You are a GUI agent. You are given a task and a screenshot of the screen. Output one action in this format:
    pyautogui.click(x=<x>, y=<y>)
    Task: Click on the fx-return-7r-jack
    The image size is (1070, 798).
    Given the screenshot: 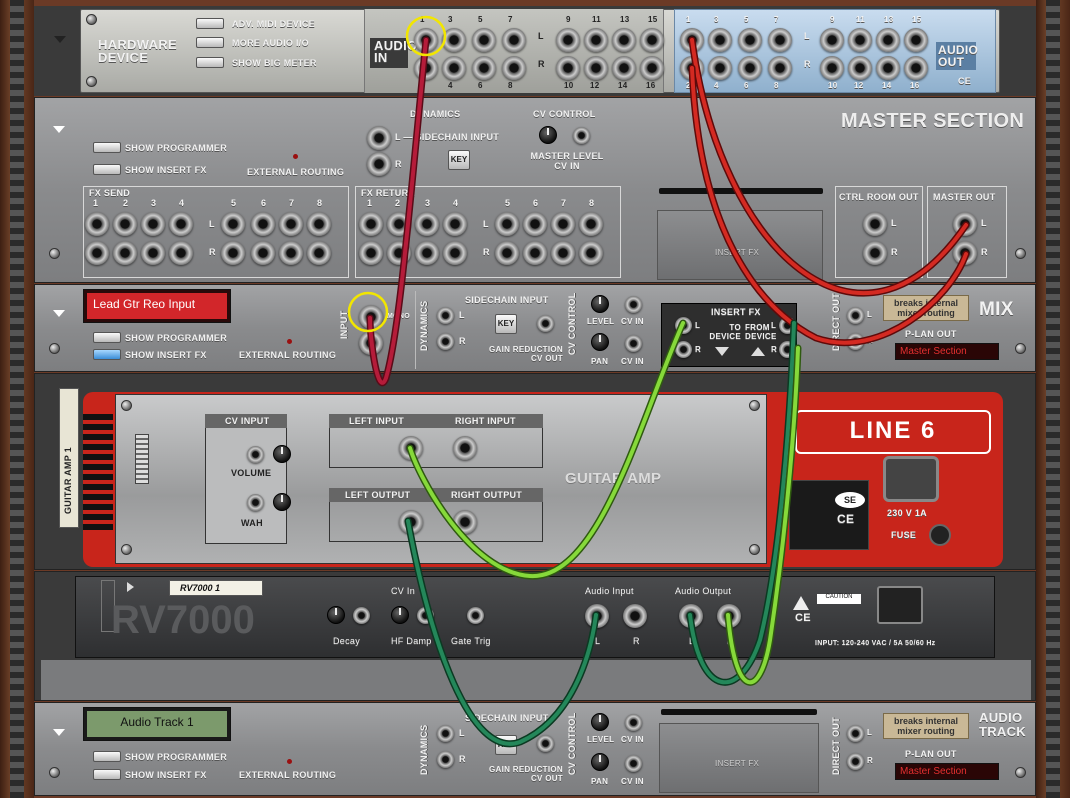 What is the action you would take?
    pyautogui.click(x=563, y=253)
    